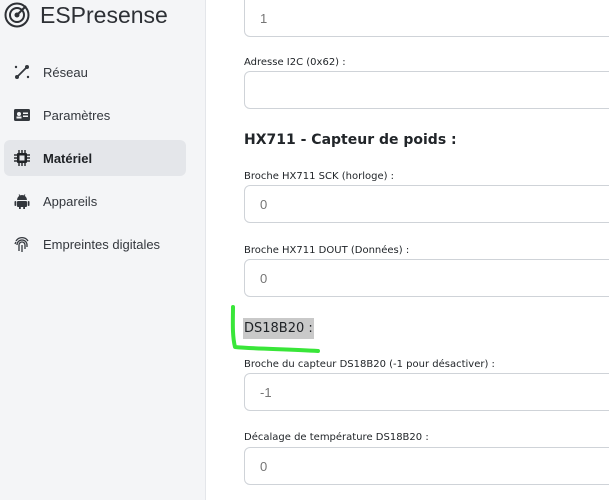 The image size is (609, 500). Describe the element at coordinates (327, 250) in the screenshot. I see `hx711-dout-label: Broche HX711 DOUT (Données) :` at that location.